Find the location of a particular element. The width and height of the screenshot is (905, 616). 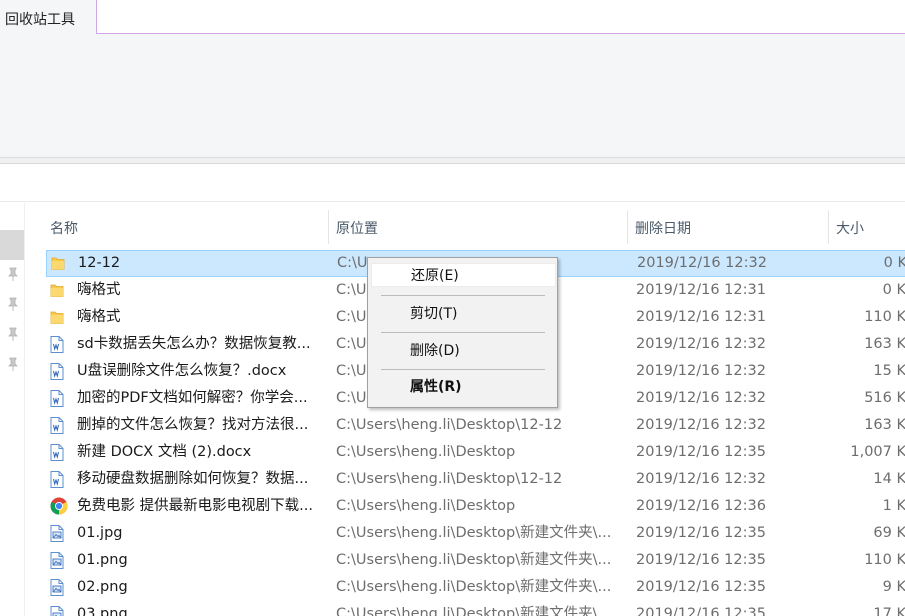

file-size: 14 K is located at coordinates (889, 479).